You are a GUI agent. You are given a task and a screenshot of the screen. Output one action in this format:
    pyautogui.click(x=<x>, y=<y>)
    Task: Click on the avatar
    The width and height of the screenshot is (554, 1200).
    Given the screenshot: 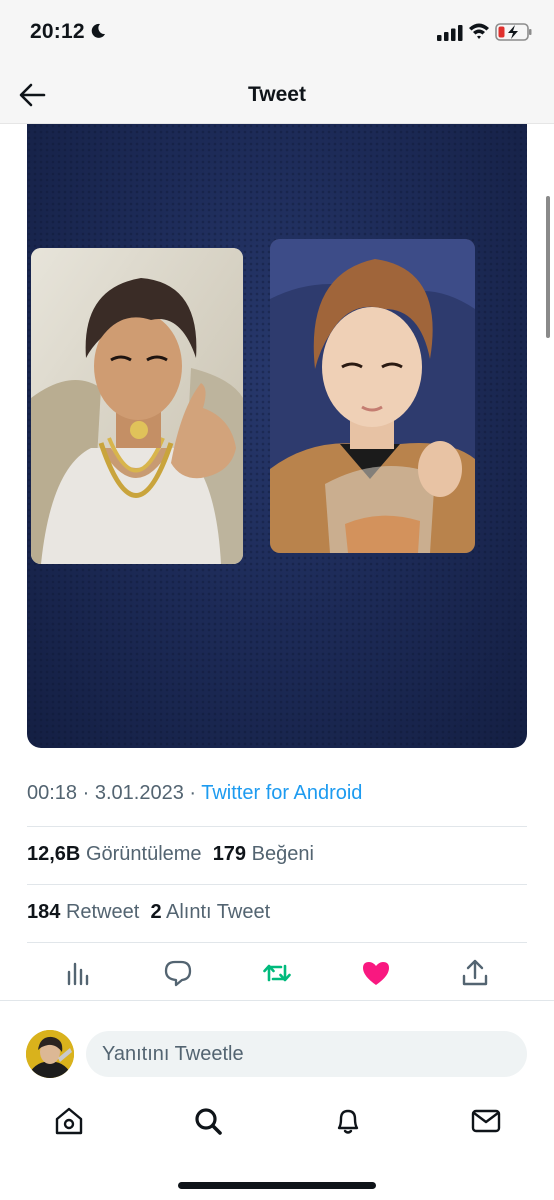 What is the action you would take?
    pyautogui.click(x=50, y=1054)
    